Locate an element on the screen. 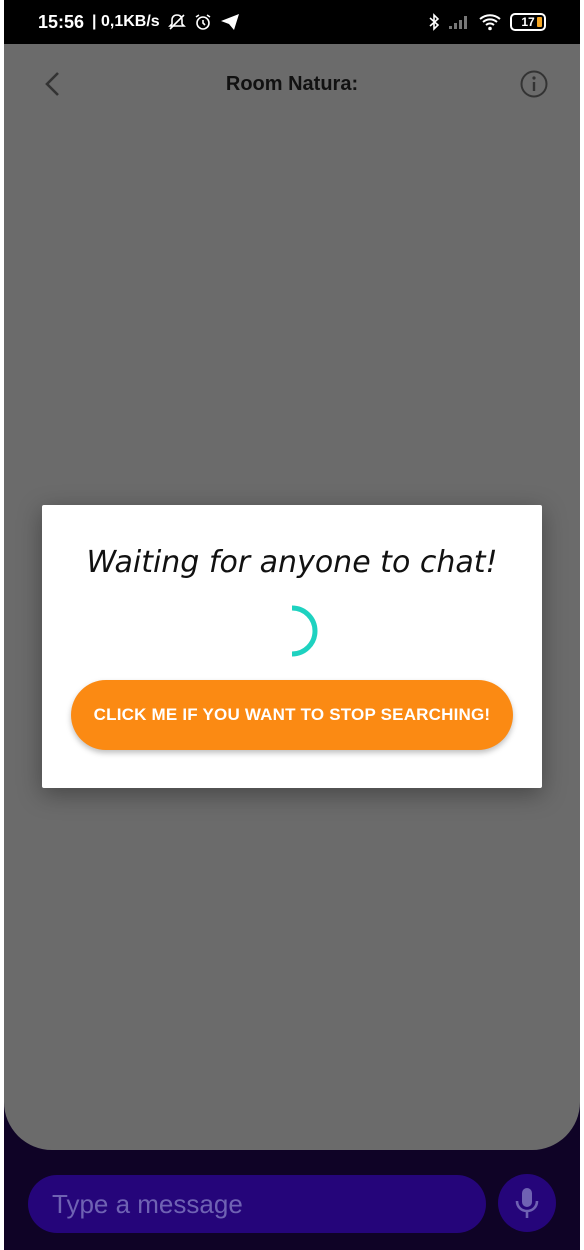 The height and width of the screenshot is (1250, 584). info-icon is located at coordinates (534, 84).